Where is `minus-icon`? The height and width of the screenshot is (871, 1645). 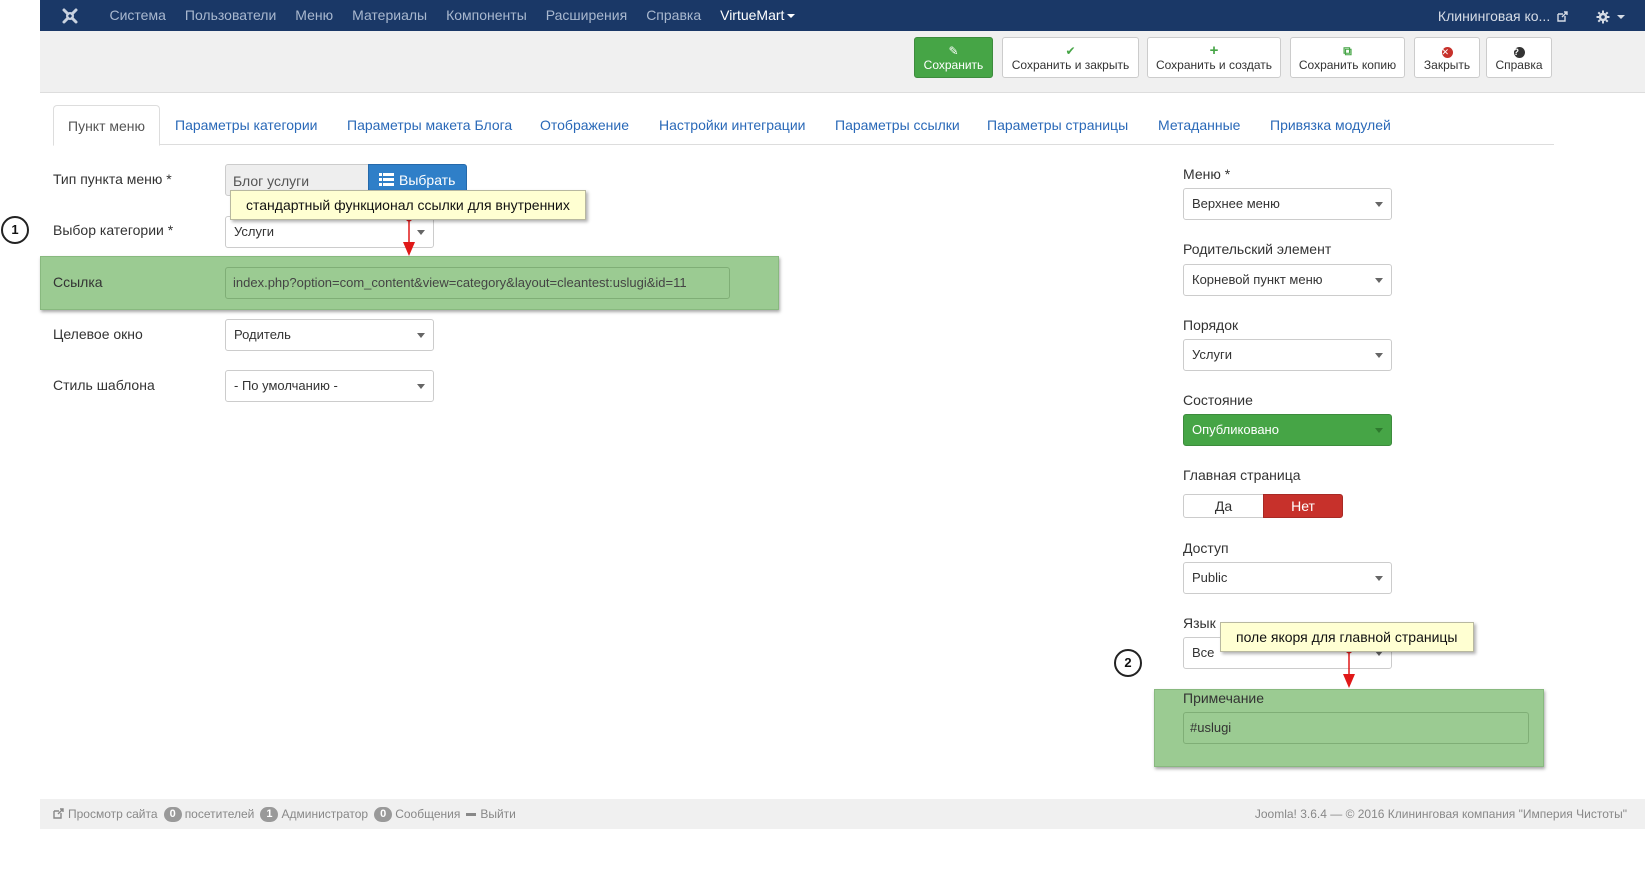
minus-icon is located at coordinates (471, 815).